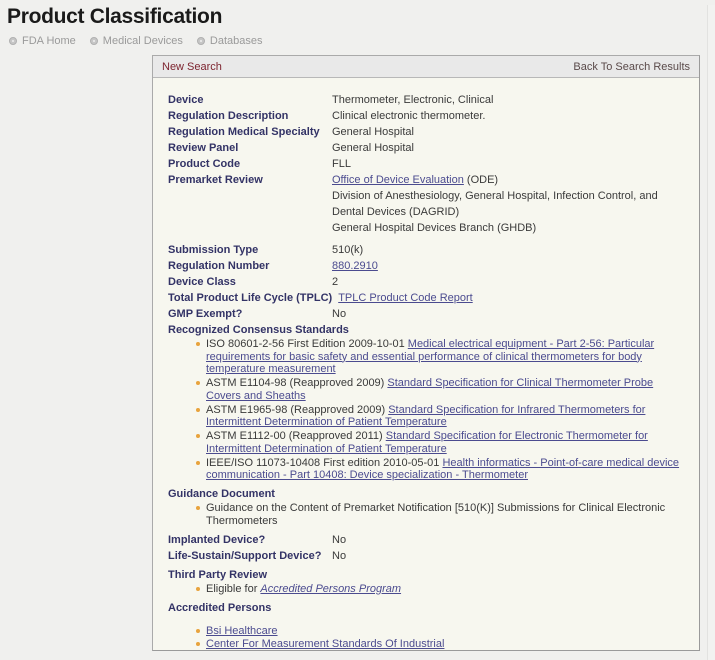  What do you see at coordinates (143, 41) in the screenshot?
I see `breadcrumb-link-medical-devices: Medical Devices` at bounding box center [143, 41].